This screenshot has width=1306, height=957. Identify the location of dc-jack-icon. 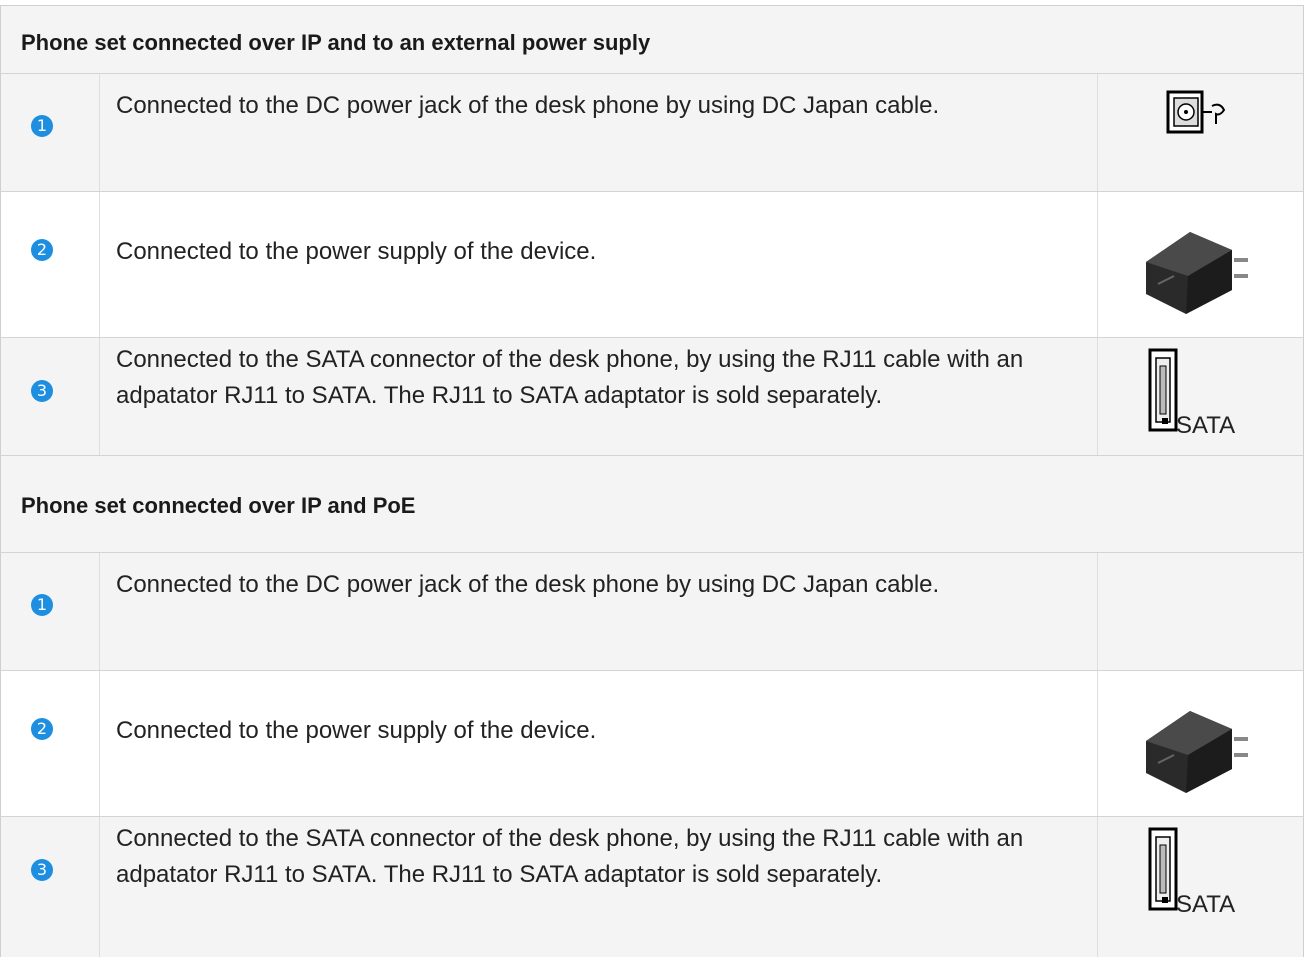
(1196, 112).